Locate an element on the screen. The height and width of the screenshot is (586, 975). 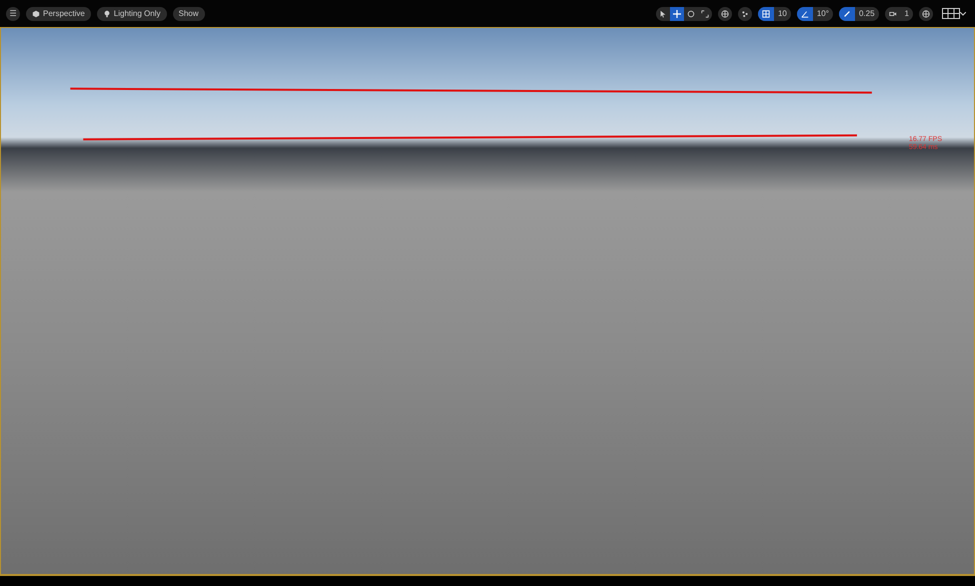
cursor-icon is located at coordinates (662, 14).